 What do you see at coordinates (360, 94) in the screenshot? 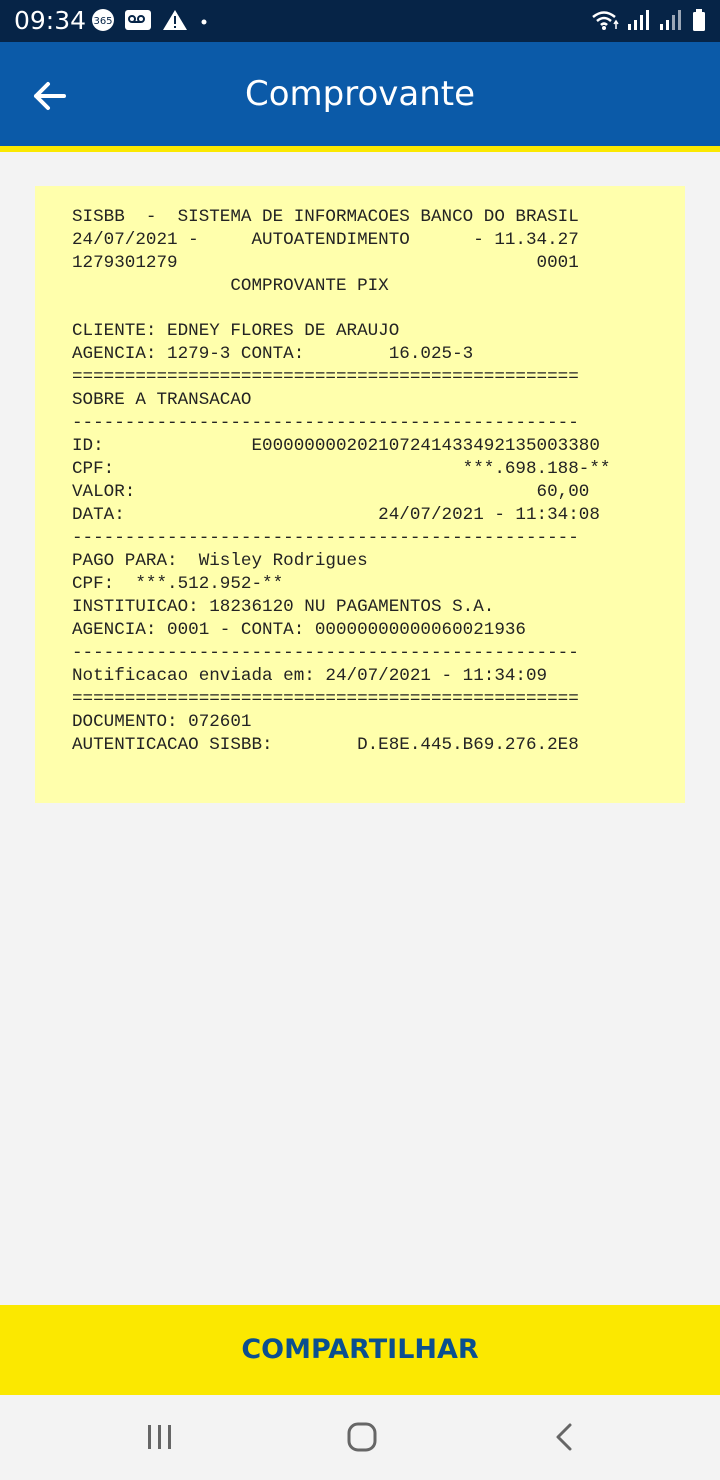
I see `page-title: Comprovante` at bounding box center [360, 94].